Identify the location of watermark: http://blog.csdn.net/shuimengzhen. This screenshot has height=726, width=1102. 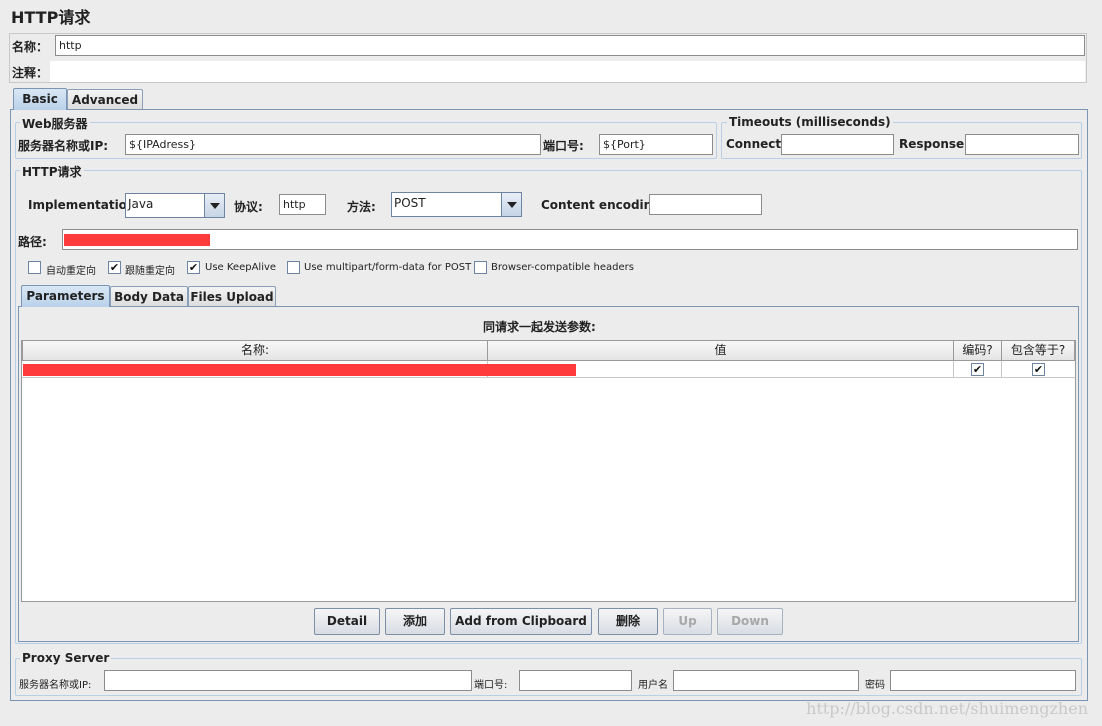
(947, 708).